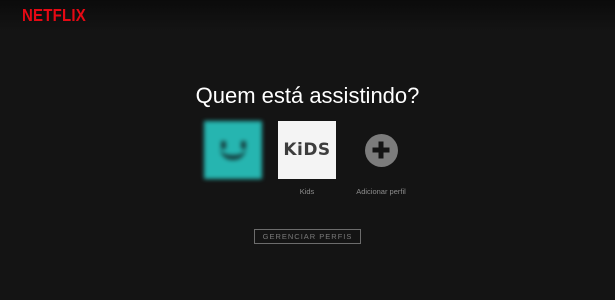 Image resolution: width=615 pixels, height=300 pixels. Describe the element at coordinates (381, 191) in the screenshot. I see `add-profile-label: Adicionar perfil` at that location.